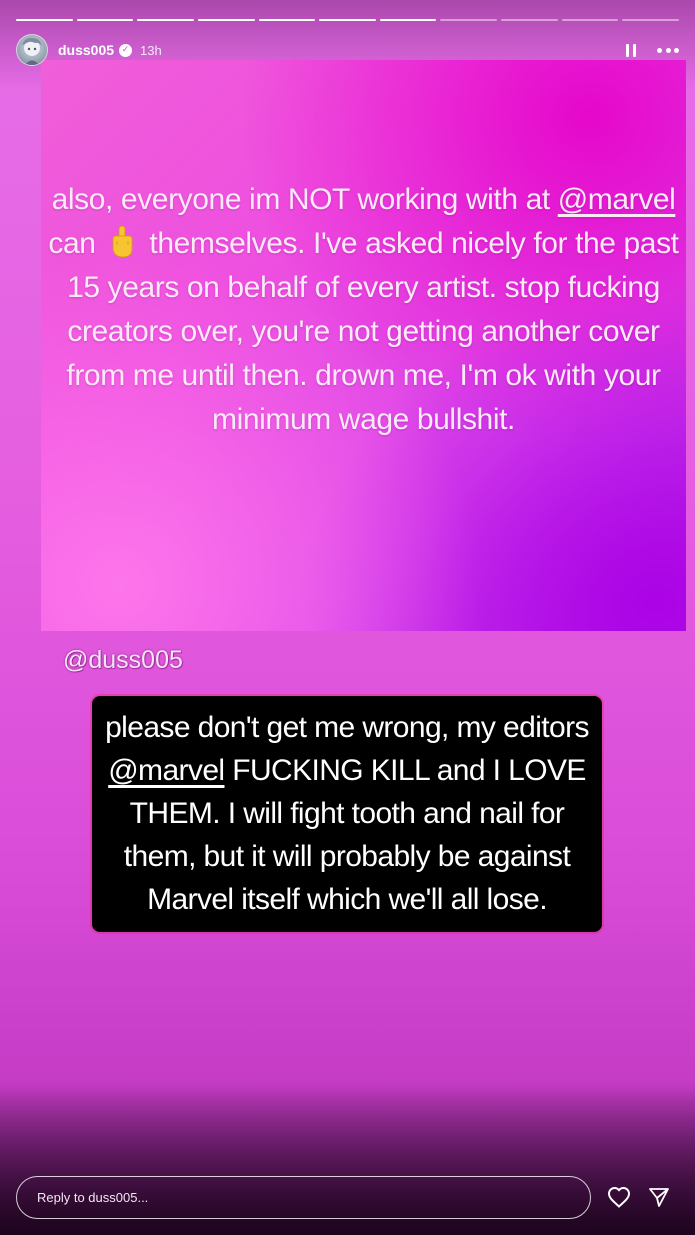 This screenshot has width=695, height=1235. I want to click on story-header: duss005 ✓ 13h, so click(347, 50).